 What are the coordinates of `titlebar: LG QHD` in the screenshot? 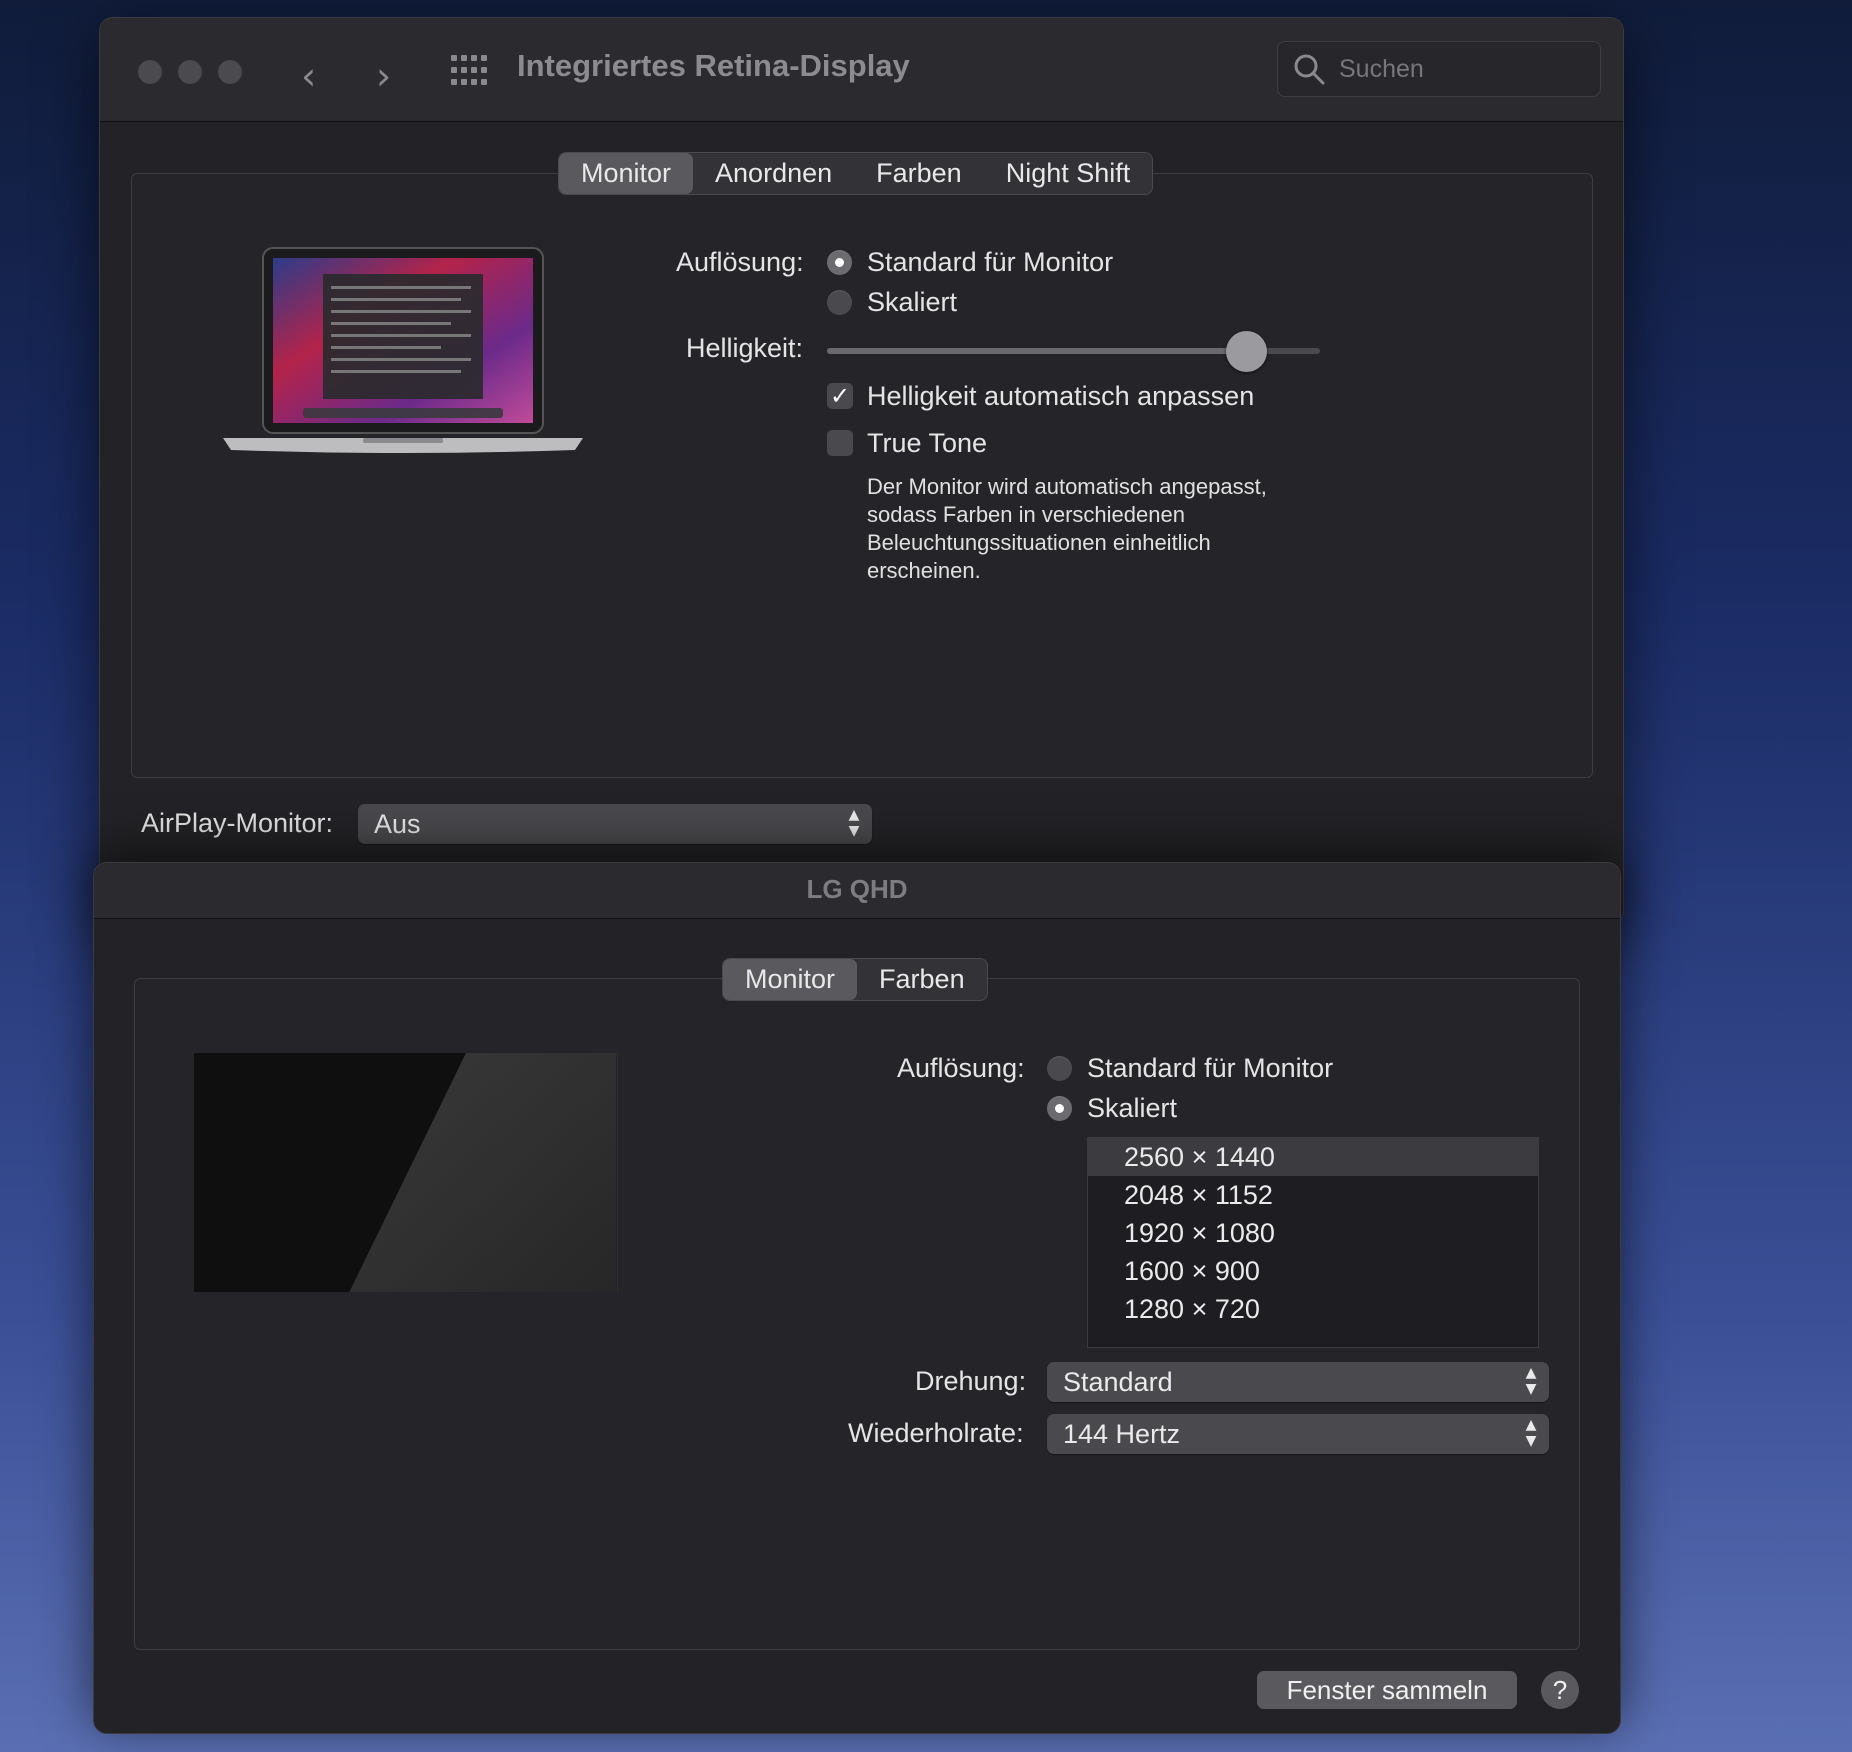 It's located at (857, 891).